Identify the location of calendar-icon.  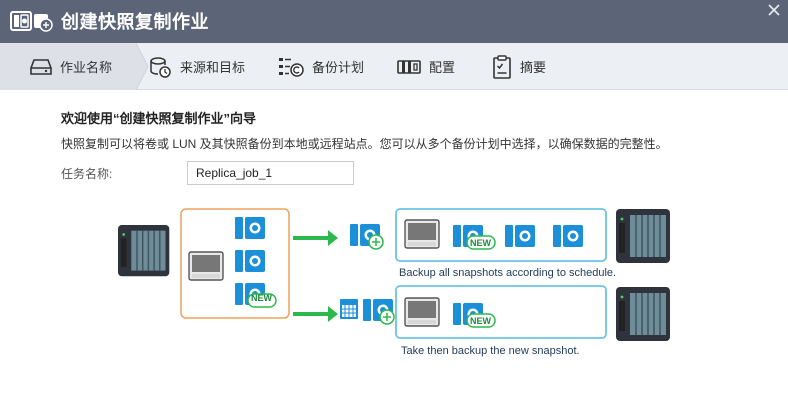
(349, 309).